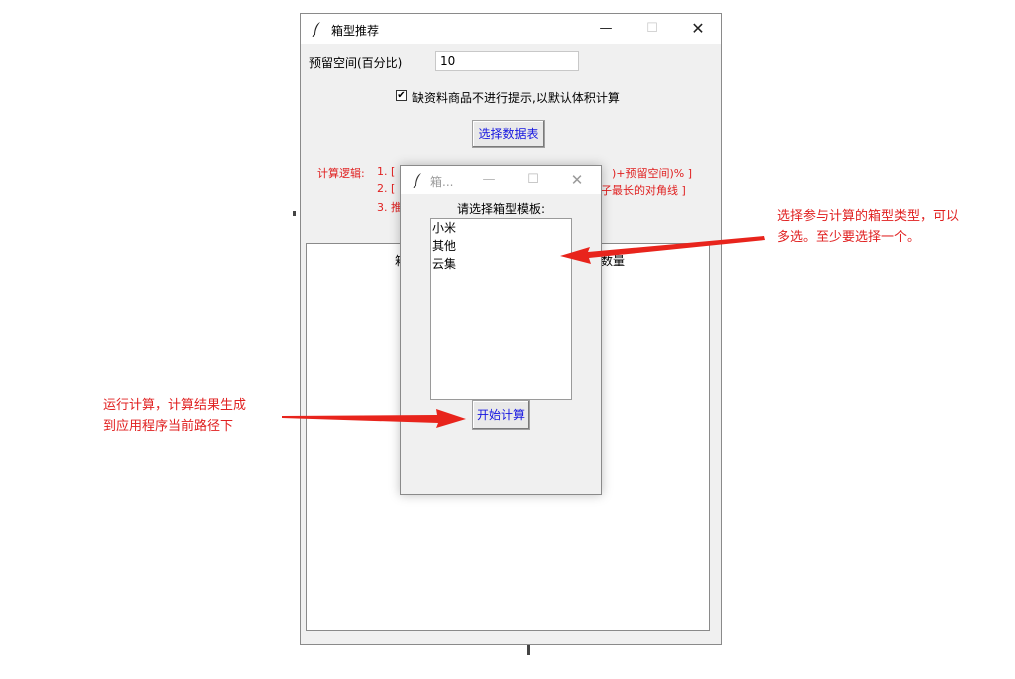 This screenshot has width=1015, height=679. Describe the element at coordinates (849, 237) in the screenshot. I see `annotation-right-line-2: 多选。至少要选择一个。` at that location.